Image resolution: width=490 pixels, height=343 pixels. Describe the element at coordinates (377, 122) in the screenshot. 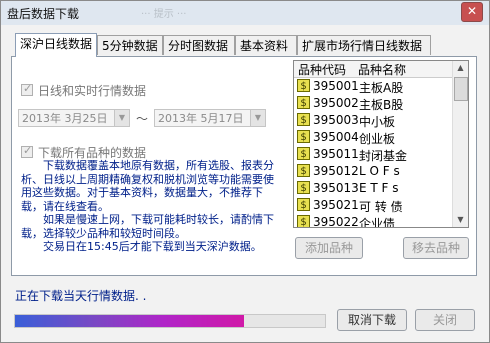

I see `instrument-name: 中小板` at that location.